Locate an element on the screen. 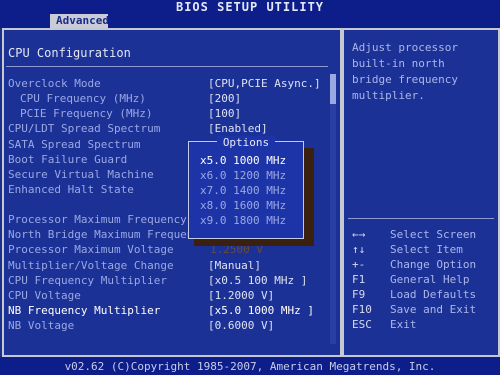 The width and height of the screenshot is (500, 375). scrollbar-thumb is located at coordinates (333, 89).